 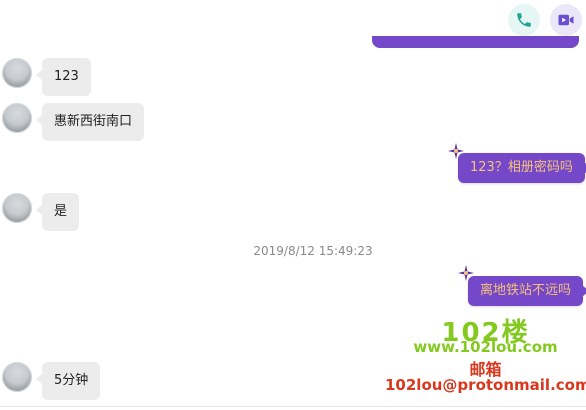 I want to click on voice-call-button, so click(x=524, y=20).